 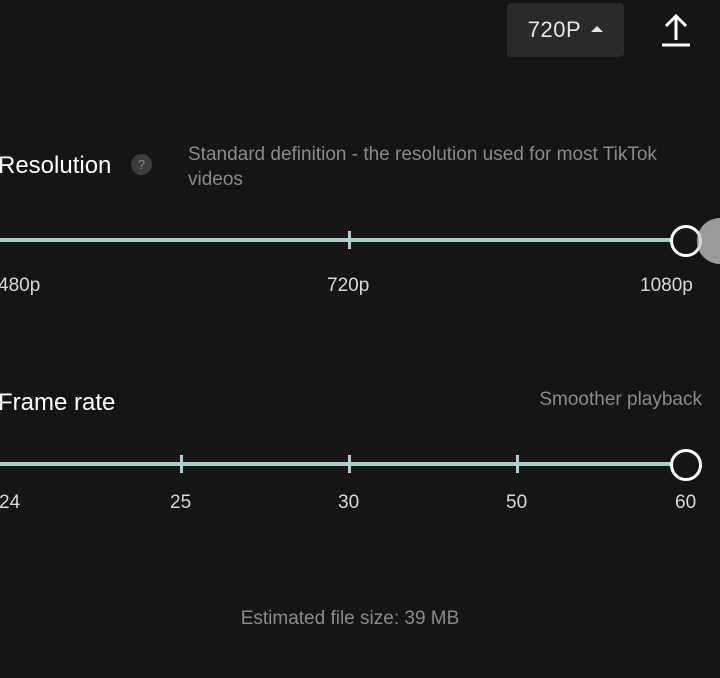 What do you see at coordinates (343, 240) in the screenshot?
I see `resolution-slider-track` at bounding box center [343, 240].